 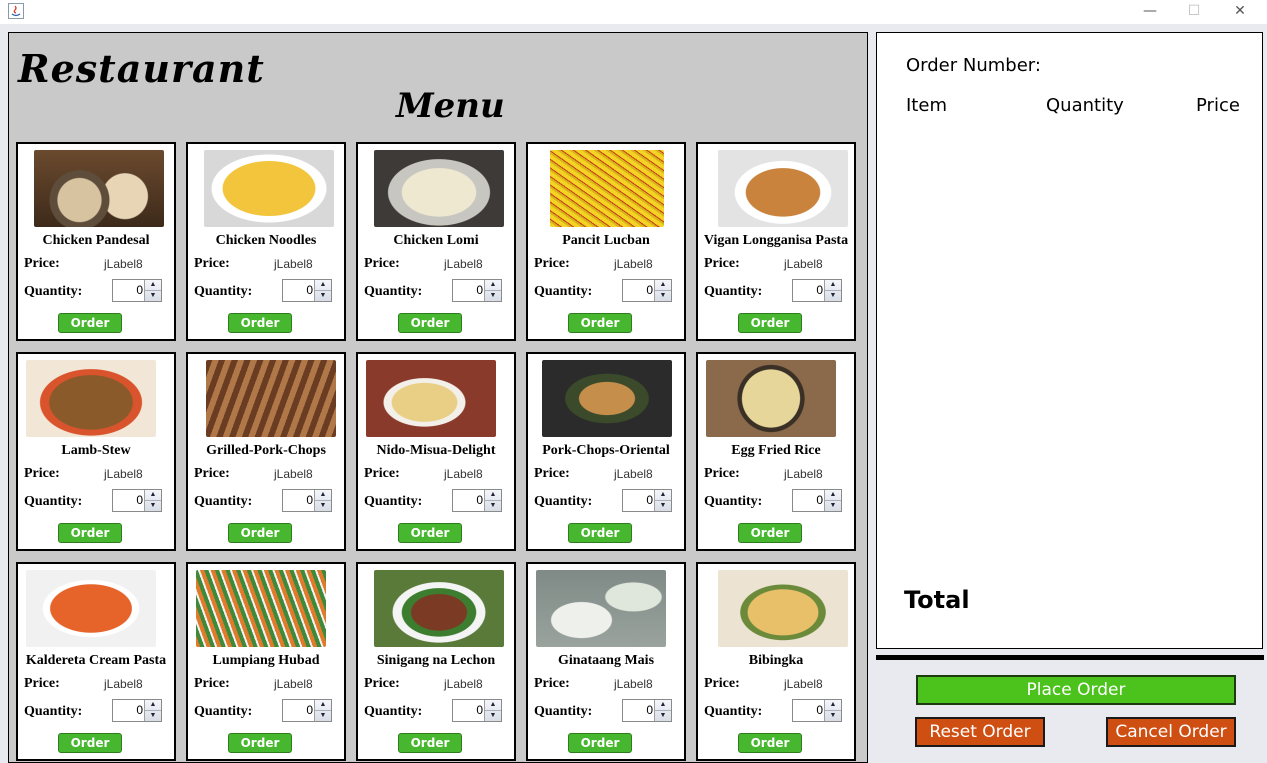 I want to click on reset-order-button: Reset Order, so click(x=980, y=732).